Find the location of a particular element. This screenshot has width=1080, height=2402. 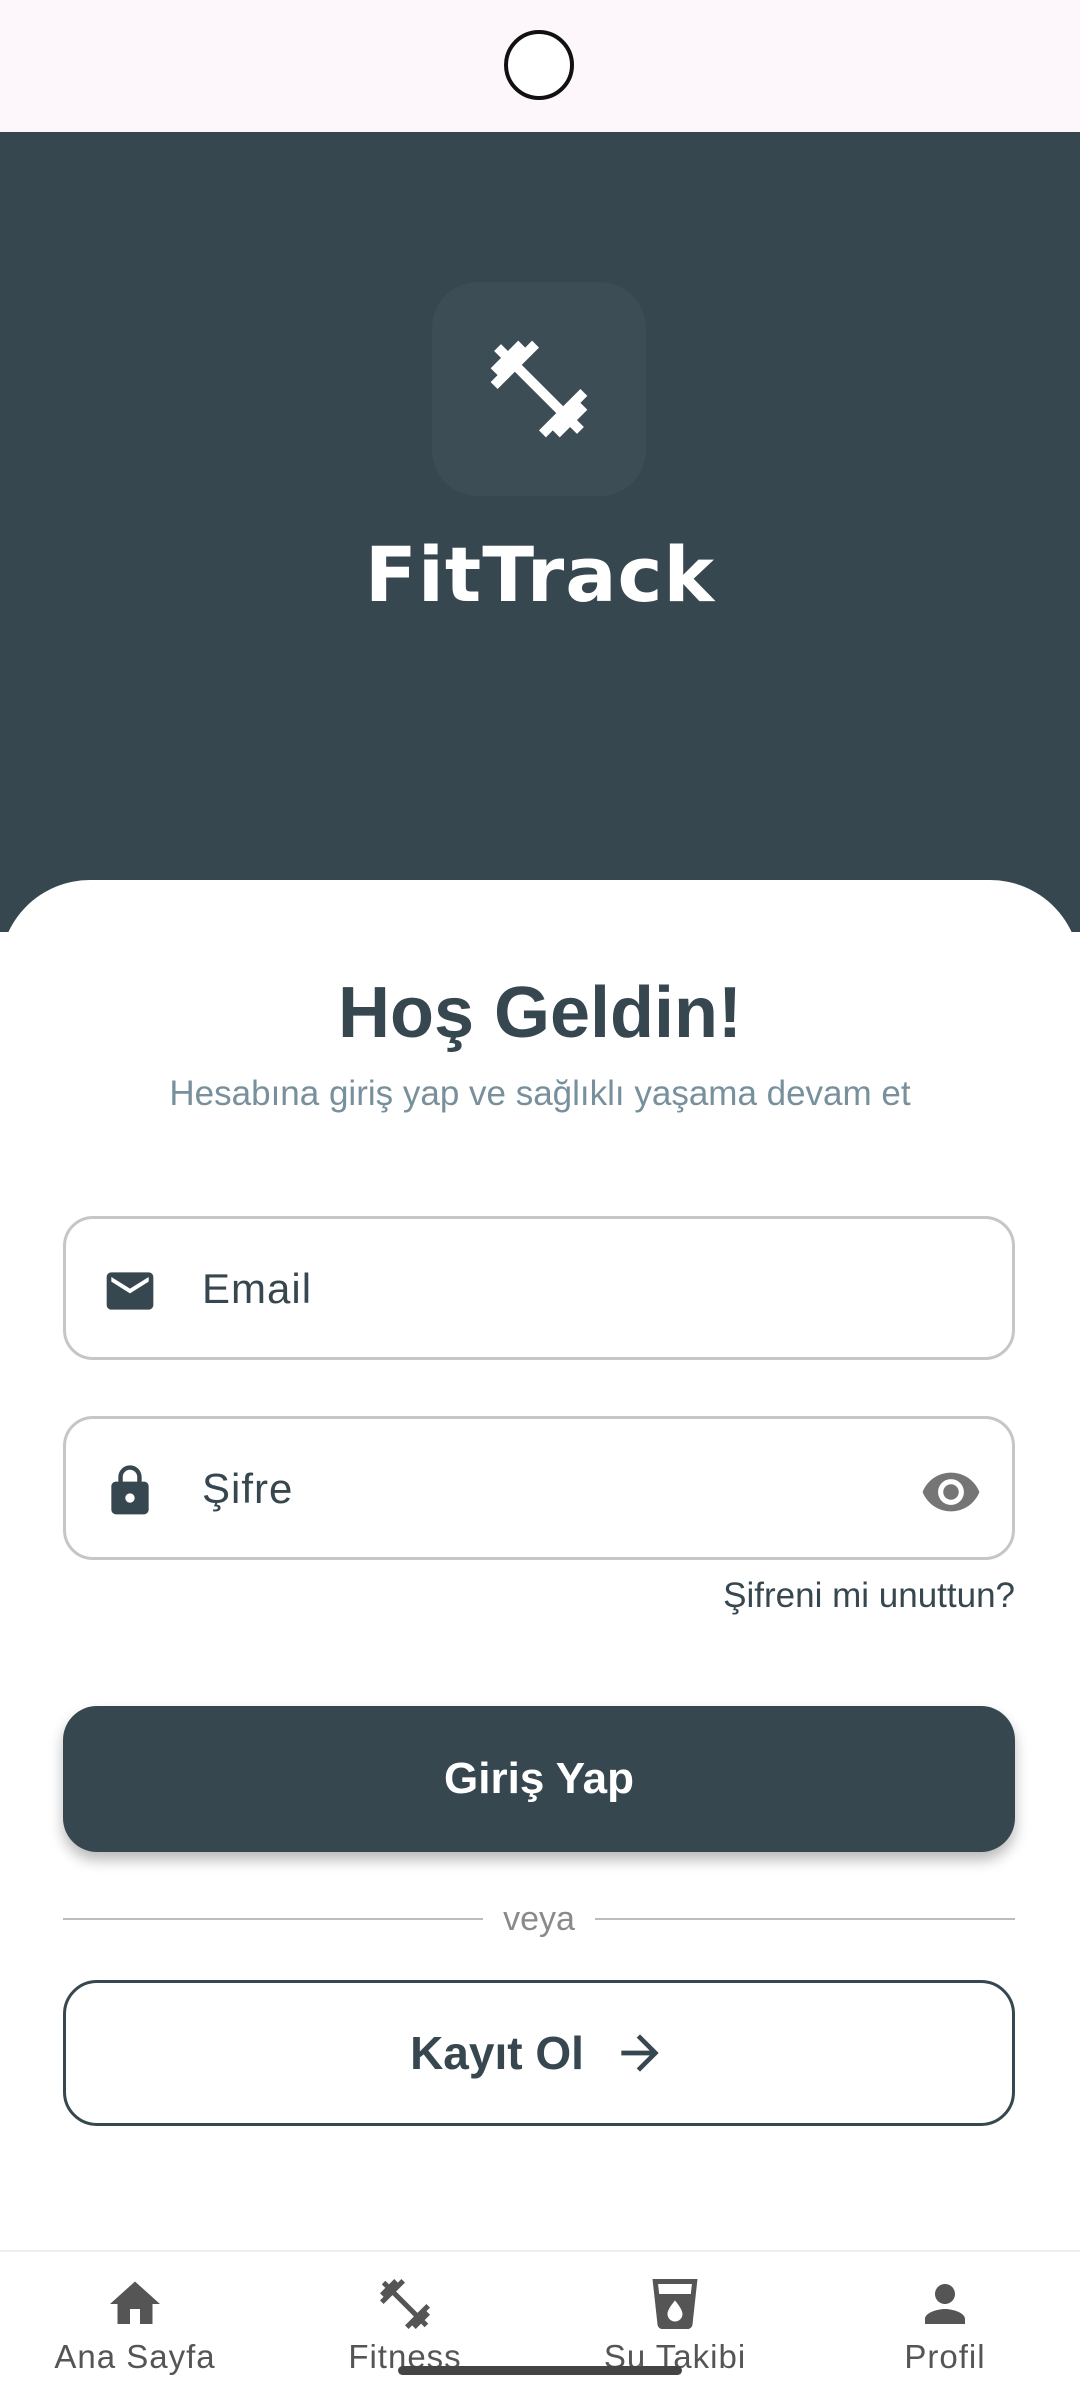

home-icon is located at coordinates (135, 2302).